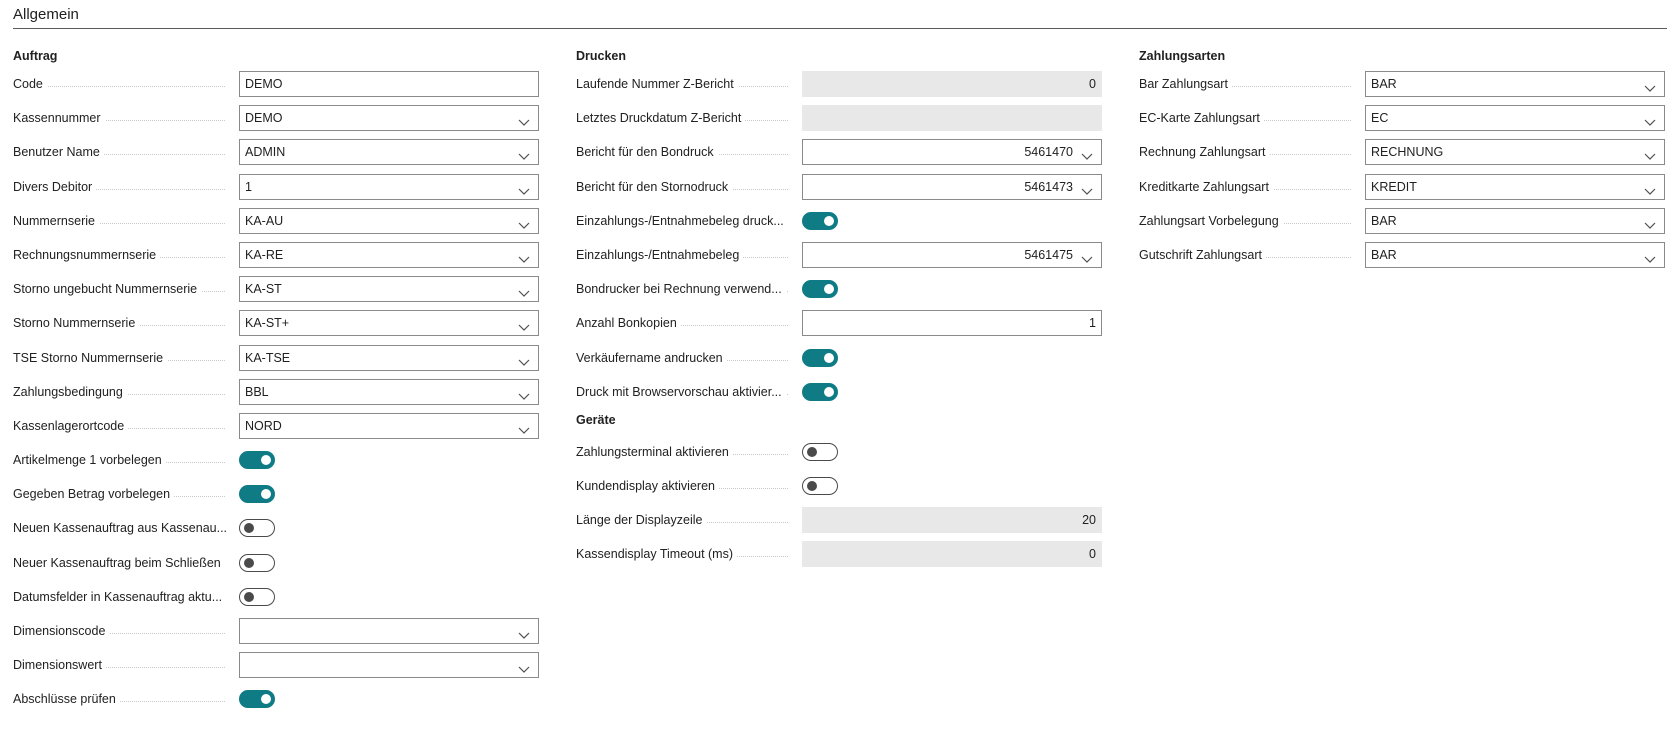  What do you see at coordinates (124, 84) in the screenshot?
I see `field-label: Code` at bounding box center [124, 84].